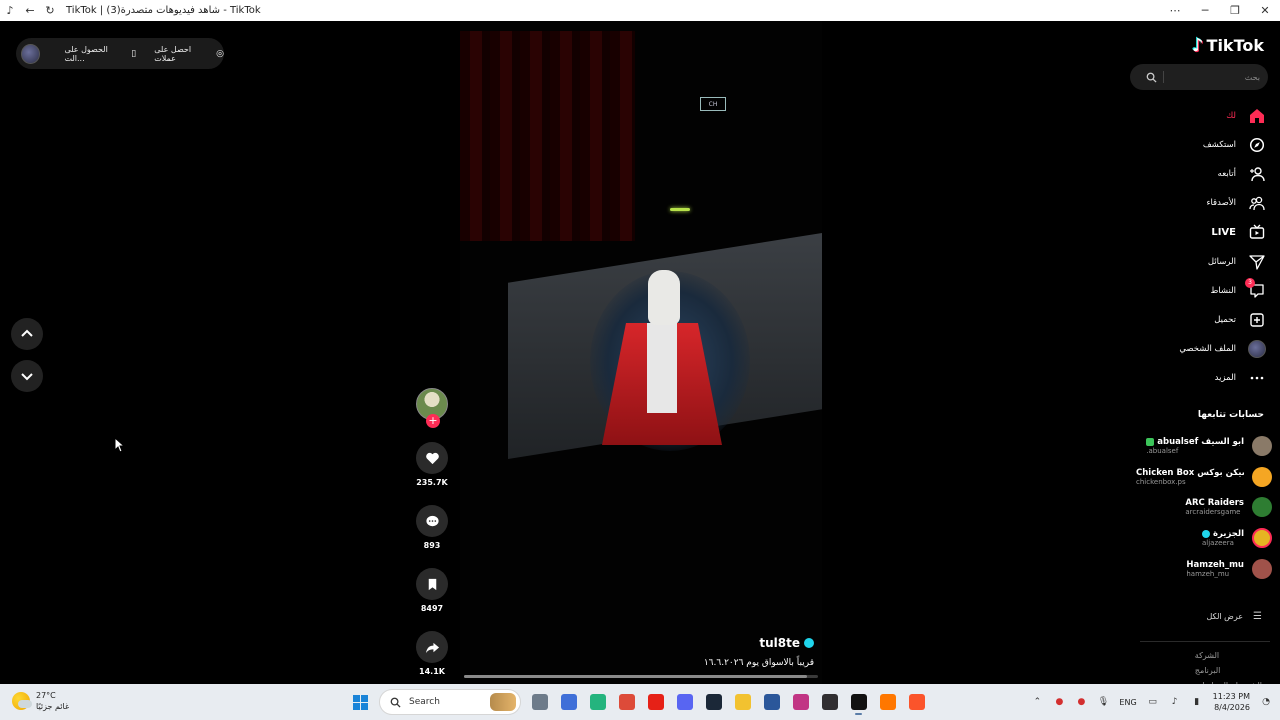  Describe the element at coordinates (1037, 702) in the screenshot. I see `tray-chevron-up-icon: ⌃` at that location.